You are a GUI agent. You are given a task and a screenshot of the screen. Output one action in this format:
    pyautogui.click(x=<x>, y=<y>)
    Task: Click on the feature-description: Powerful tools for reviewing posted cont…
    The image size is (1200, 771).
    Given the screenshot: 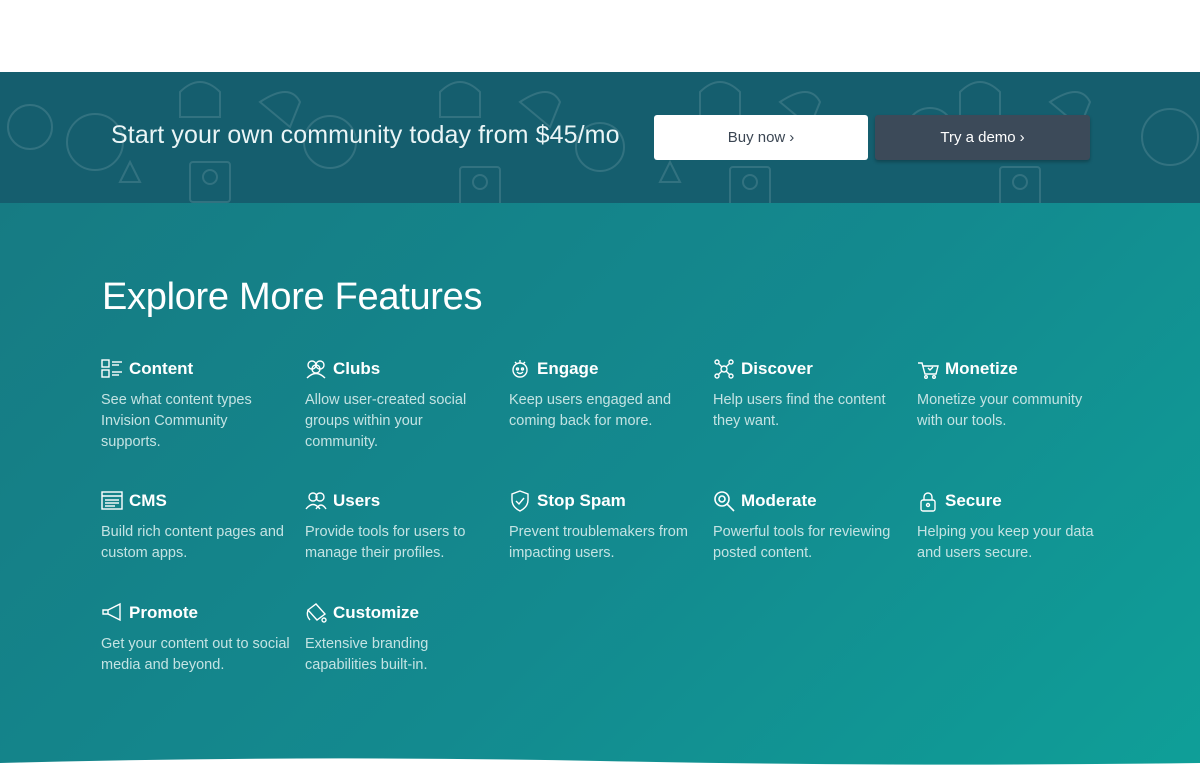 What is the action you would take?
    pyautogui.click(x=802, y=542)
    